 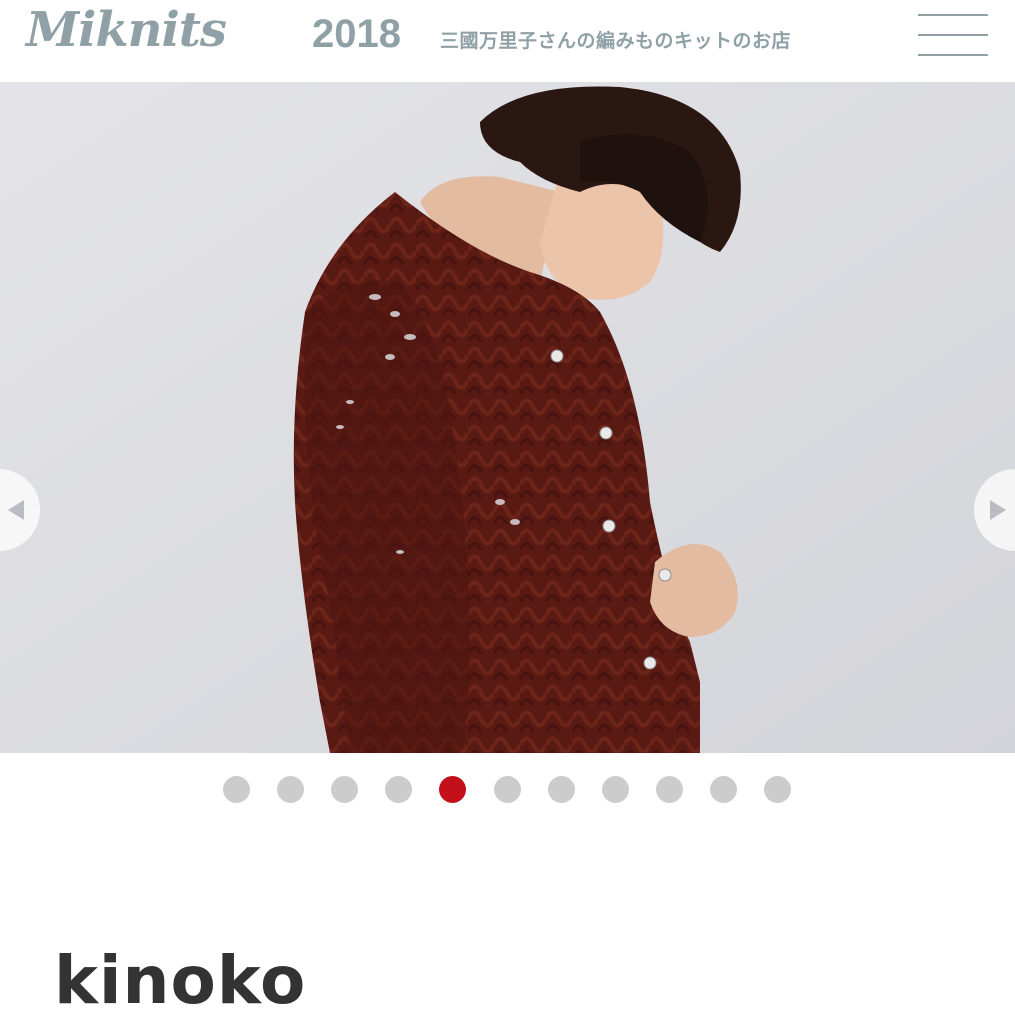 What do you see at coordinates (998, 510) in the screenshot?
I see `next-arrow-glyph` at bounding box center [998, 510].